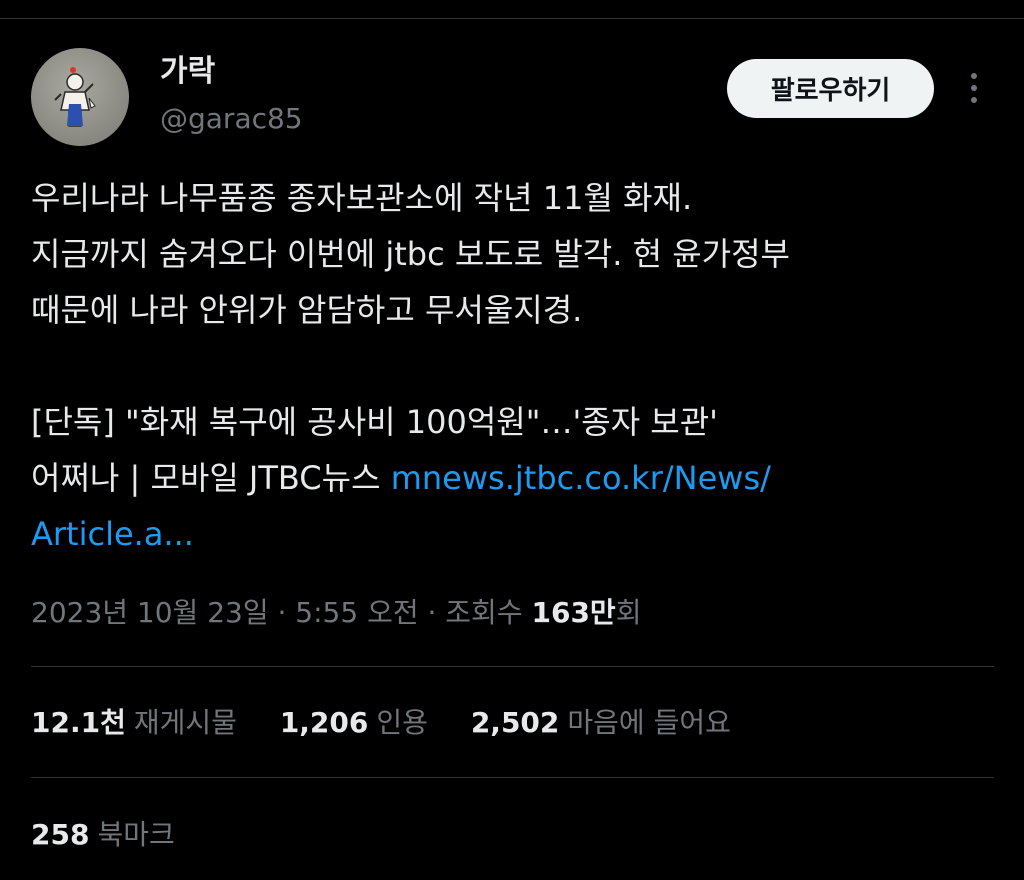  What do you see at coordinates (136, 834) in the screenshot?
I see `bookmarks-label: 북마크` at bounding box center [136, 834].